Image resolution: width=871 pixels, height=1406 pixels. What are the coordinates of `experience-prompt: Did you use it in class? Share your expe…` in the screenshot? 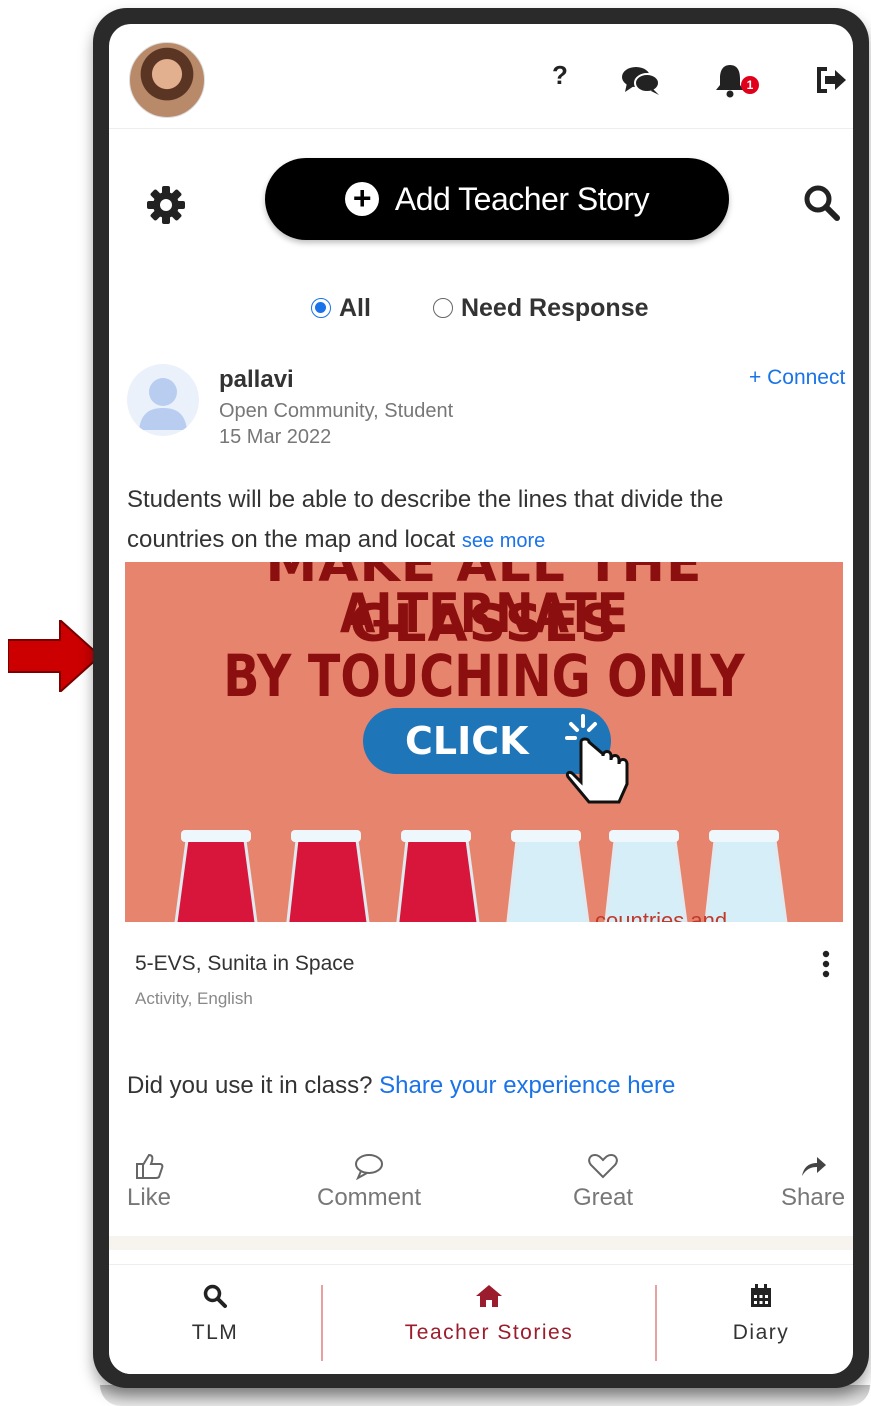 It's located at (401, 1086).